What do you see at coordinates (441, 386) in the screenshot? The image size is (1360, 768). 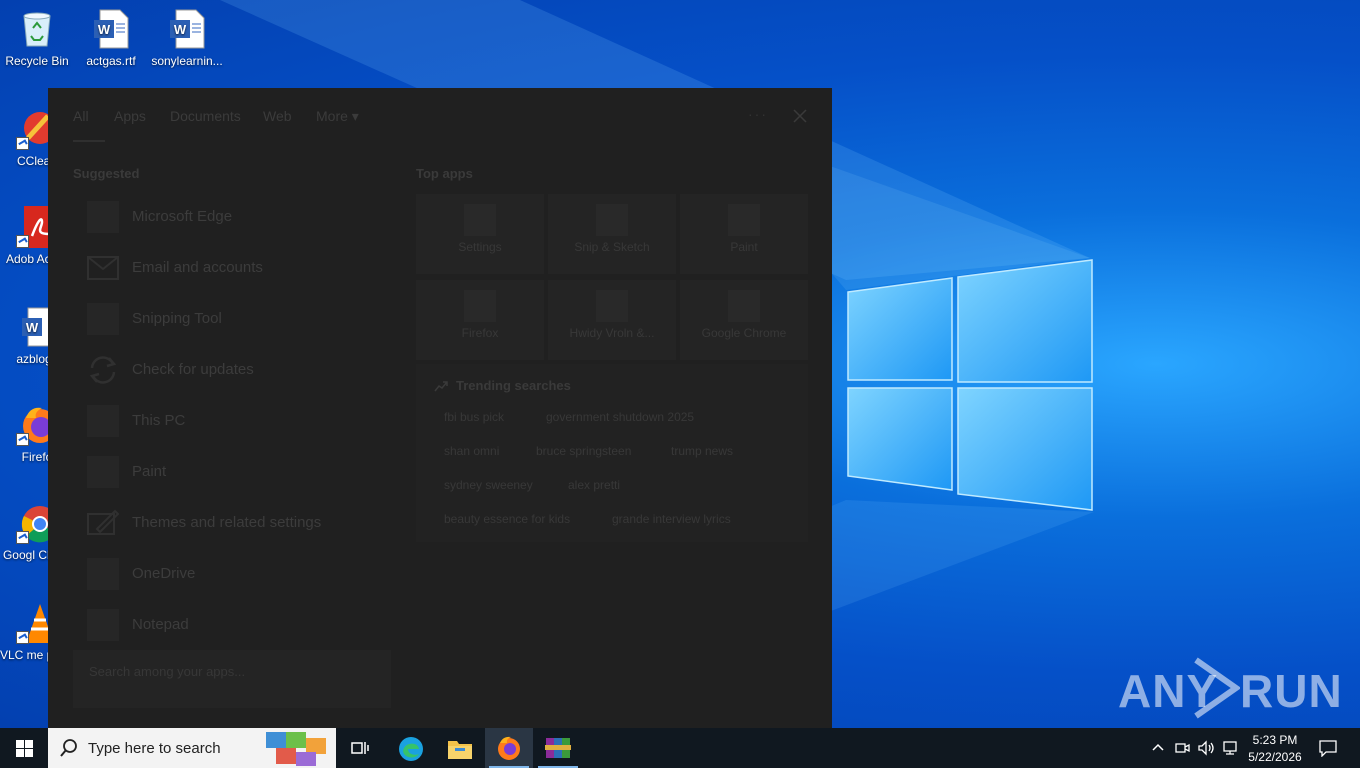 I see `trending-arrow-icon` at bounding box center [441, 386].